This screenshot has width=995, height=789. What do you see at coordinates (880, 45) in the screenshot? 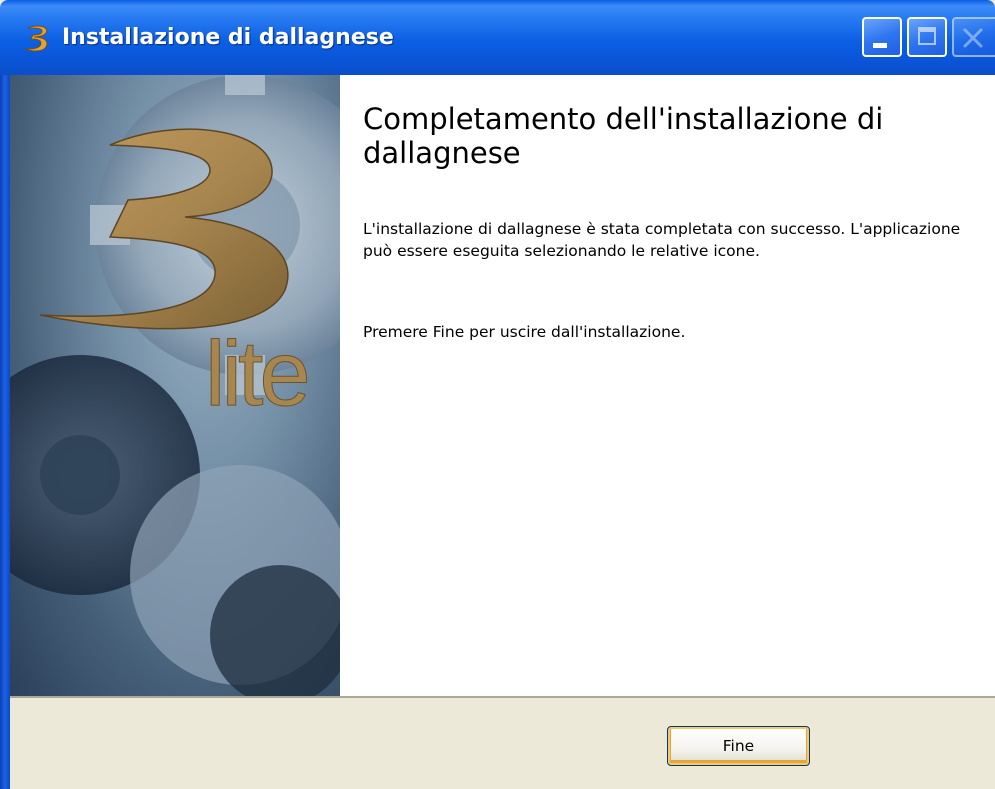
I see `minimize-icon` at bounding box center [880, 45].